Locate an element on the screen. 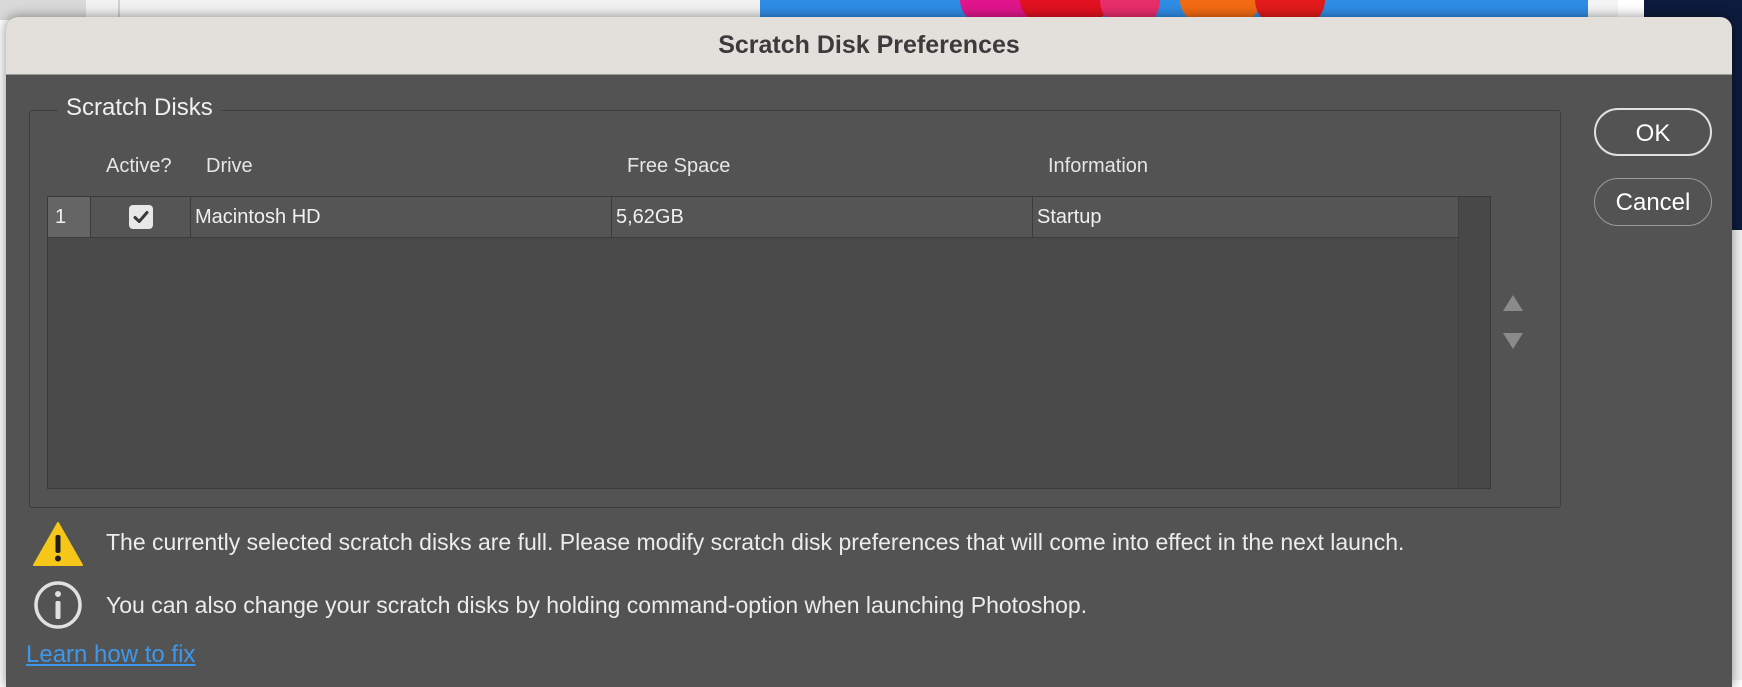  dialog-title: Scratch Disk Preferences is located at coordinates (869, 45).